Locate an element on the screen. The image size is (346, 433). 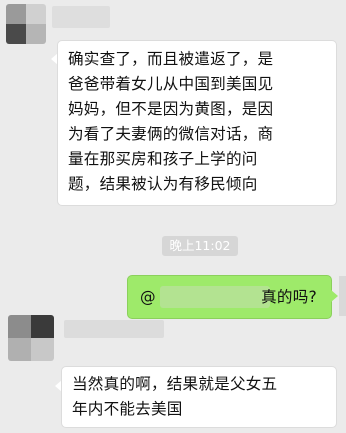
message-line: 爸爸带着女儿从中国到美国见 is located at coordinates (171, 84).